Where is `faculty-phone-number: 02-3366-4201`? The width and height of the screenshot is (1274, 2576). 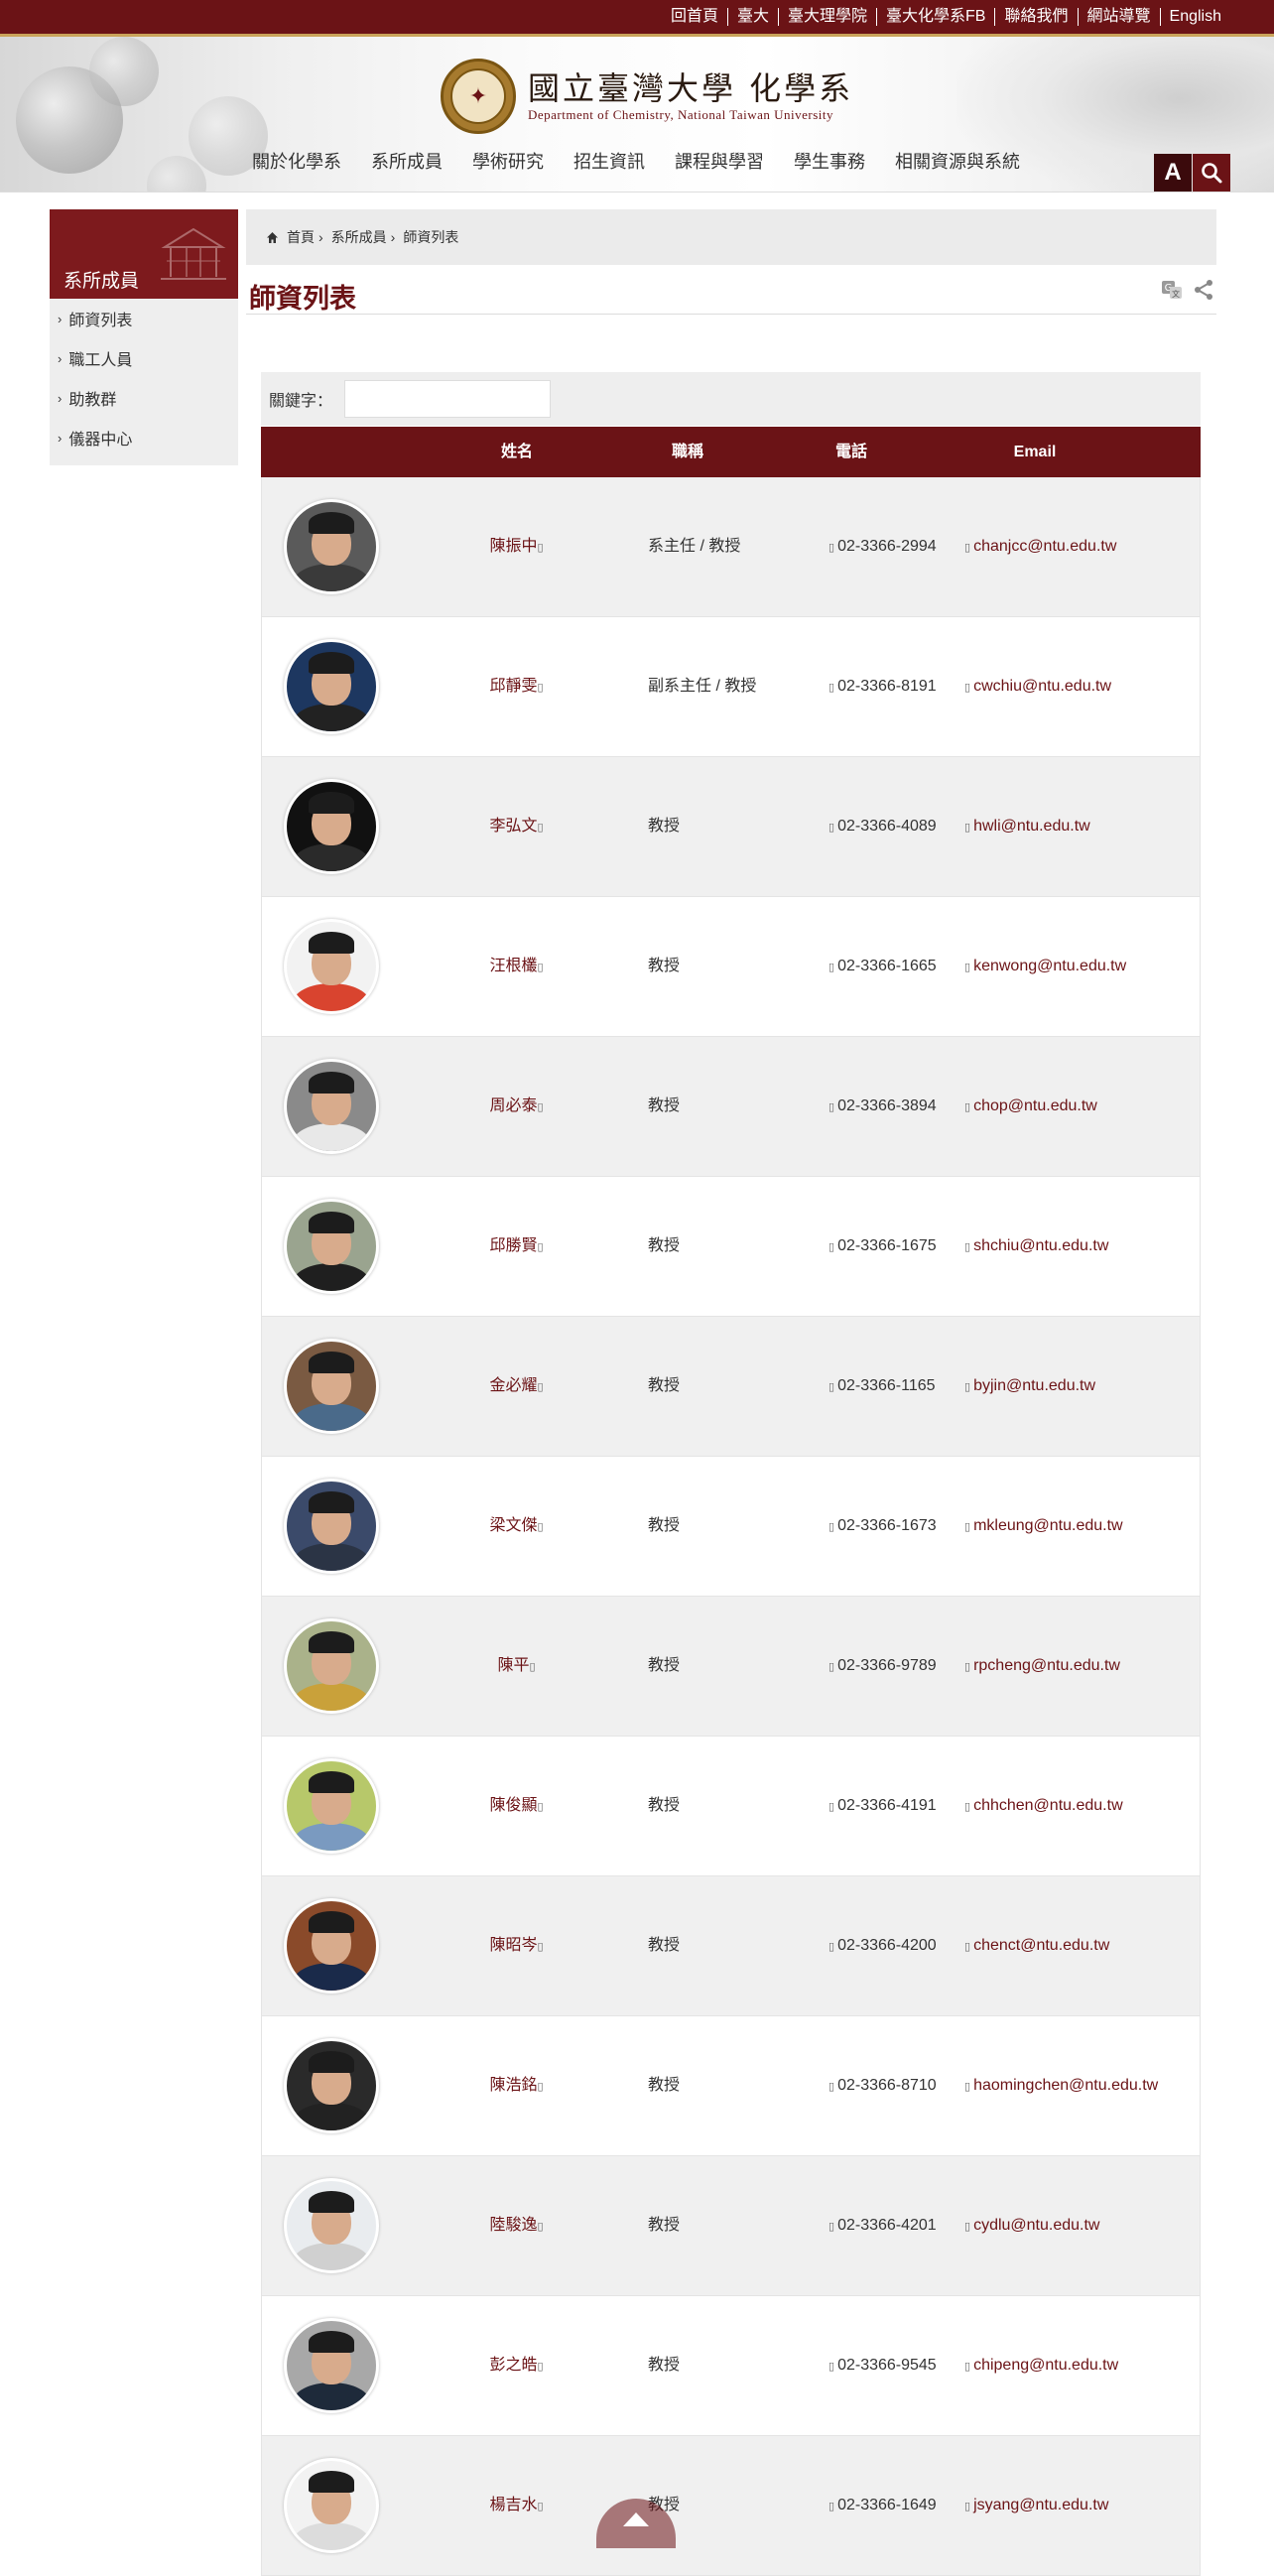 faculty-phone-number: 02-3366-4201 is located at coordinates (887, 2226).